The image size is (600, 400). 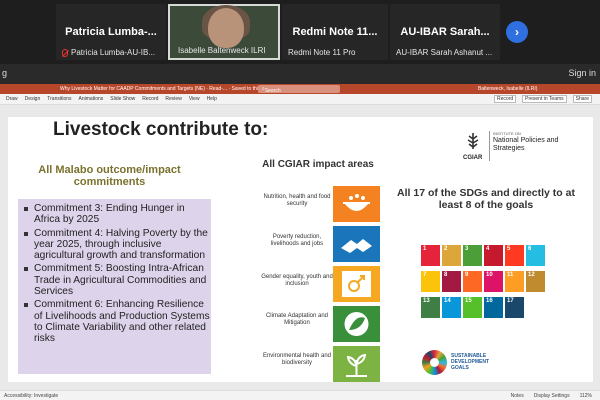 I want to click on sdg-tile: 5, so click(x=514, y=255).